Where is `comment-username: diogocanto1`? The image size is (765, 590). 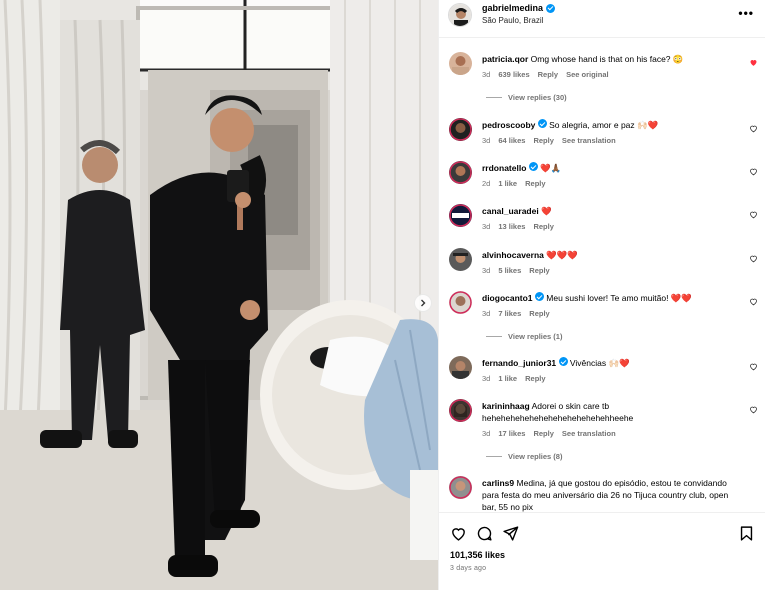
comment-username: diogocanto1 is located at coordinates (507, 298).